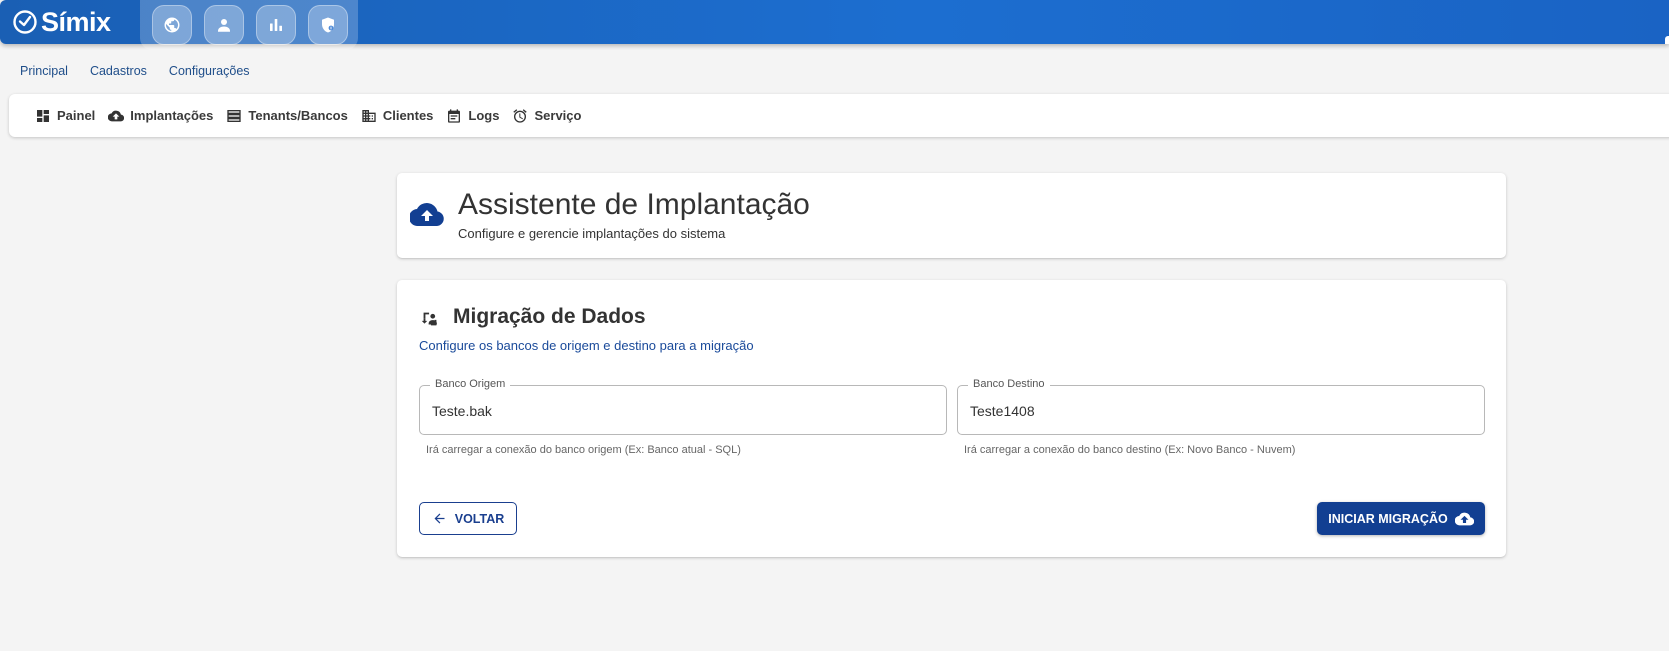  What do you see at coordinates (408, 115) in the screenshot?
I see `subnav-label: Clientes` at bounding box center [408, 115].